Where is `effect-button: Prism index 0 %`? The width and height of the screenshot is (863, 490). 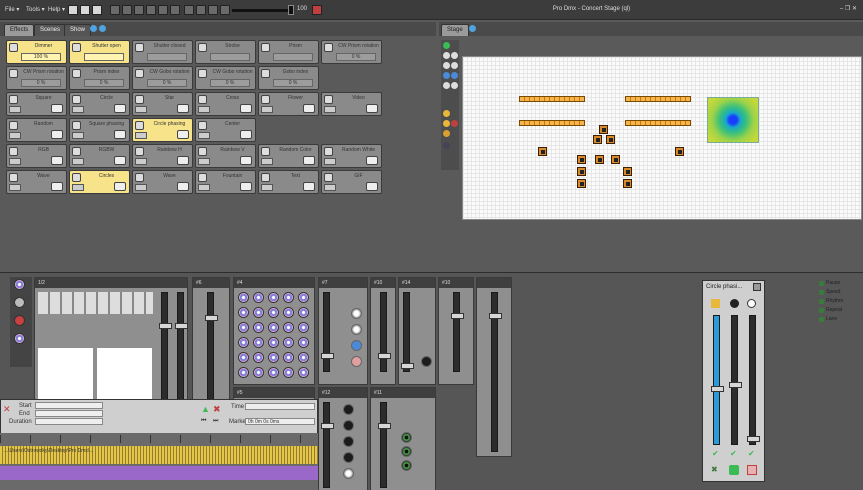
effect-button: Prism index 0 % is located at coordinates (99, 78).